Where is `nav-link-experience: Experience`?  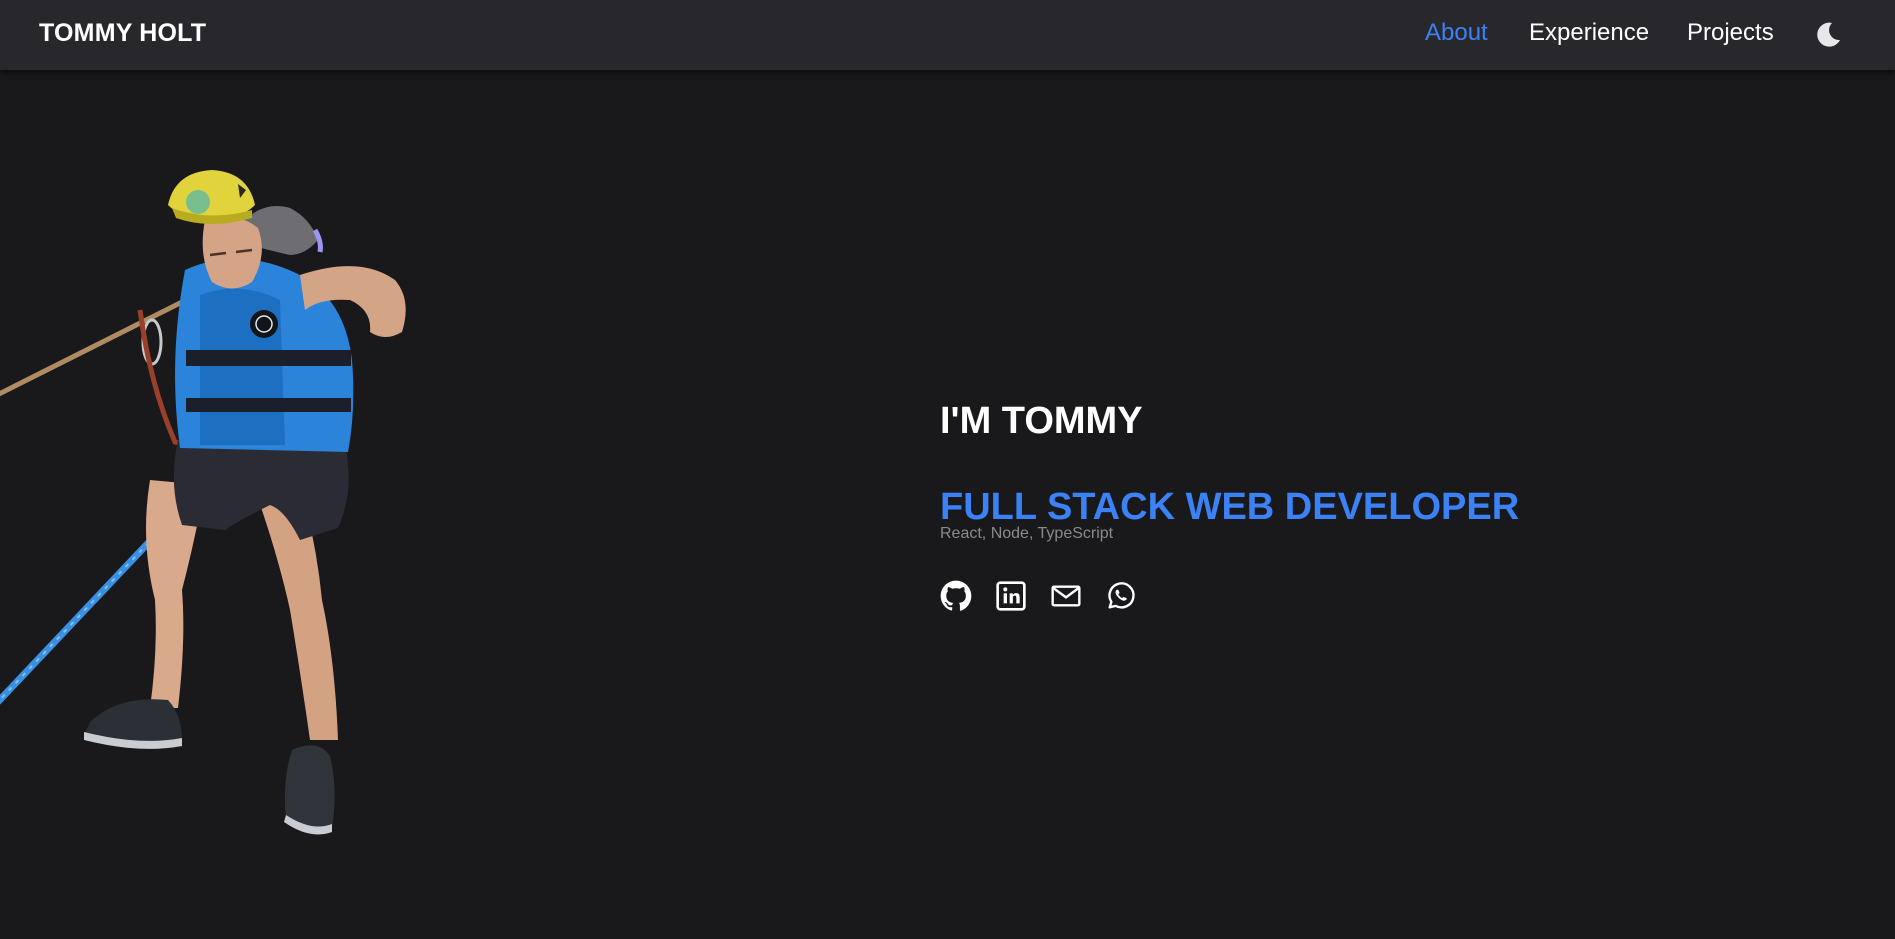
nav-link-experience: Experience is located at coordinates (1589, 33).